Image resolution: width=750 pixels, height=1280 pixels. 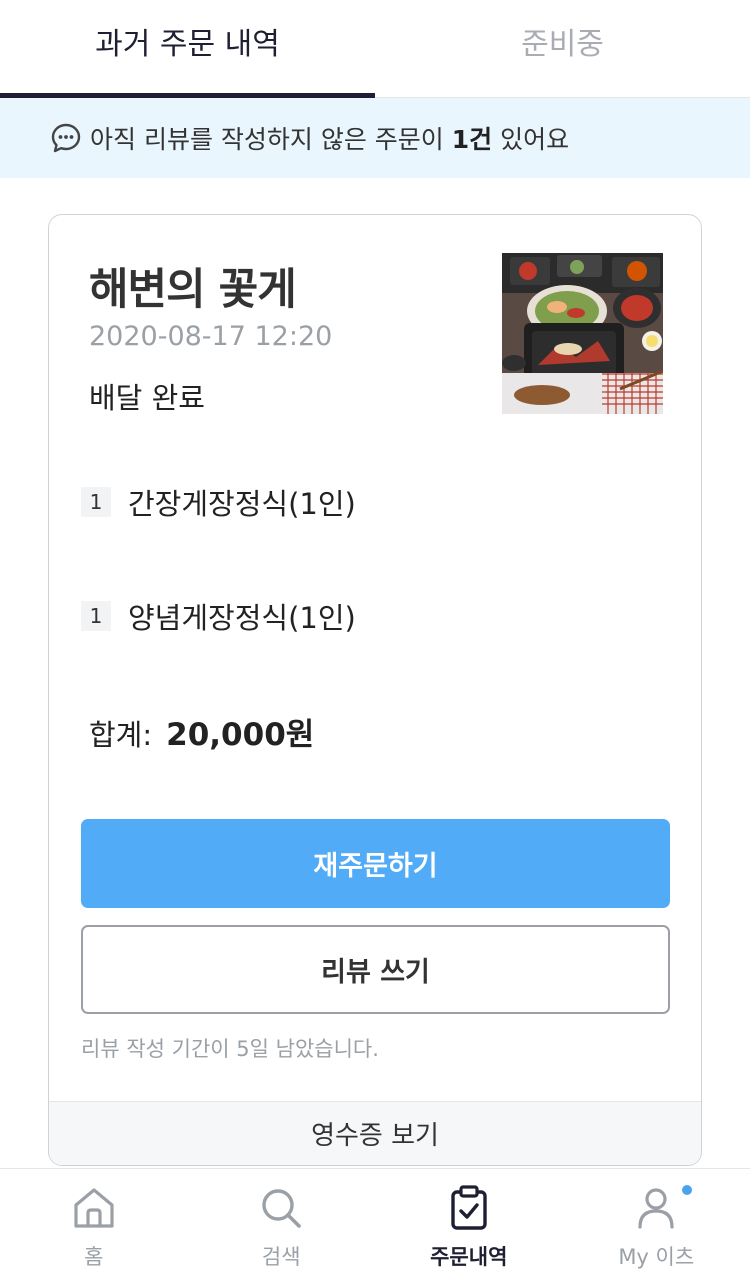 What do you see at coordinates (687, 1190) in the screenshot?
I see `notification-dot` at bounding box center [687, 1190].